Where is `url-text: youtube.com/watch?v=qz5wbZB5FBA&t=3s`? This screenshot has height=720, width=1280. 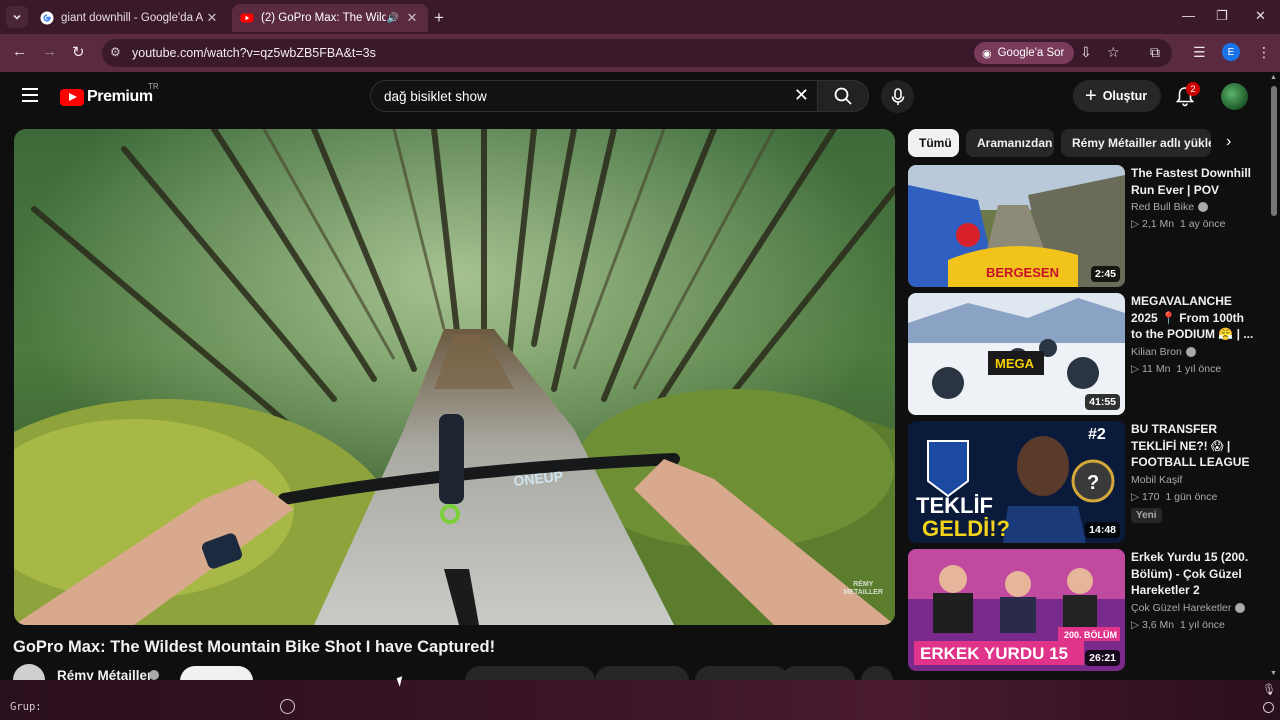
url-text: youtube.com/watch?v=qz5wbZB5FBA&t=3s is located at coordinates (254, 53).